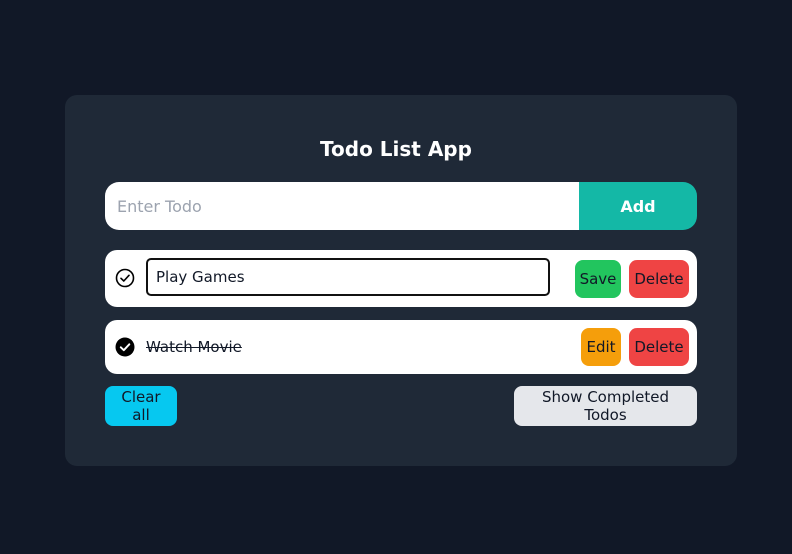 Image resolution: width=792 pixels, height=554 pixels. What do you see at coordinates (605, 406) in the screenshot?
I see `show-completed-button: Show Completed Todos` at bounding box center [605, 406].